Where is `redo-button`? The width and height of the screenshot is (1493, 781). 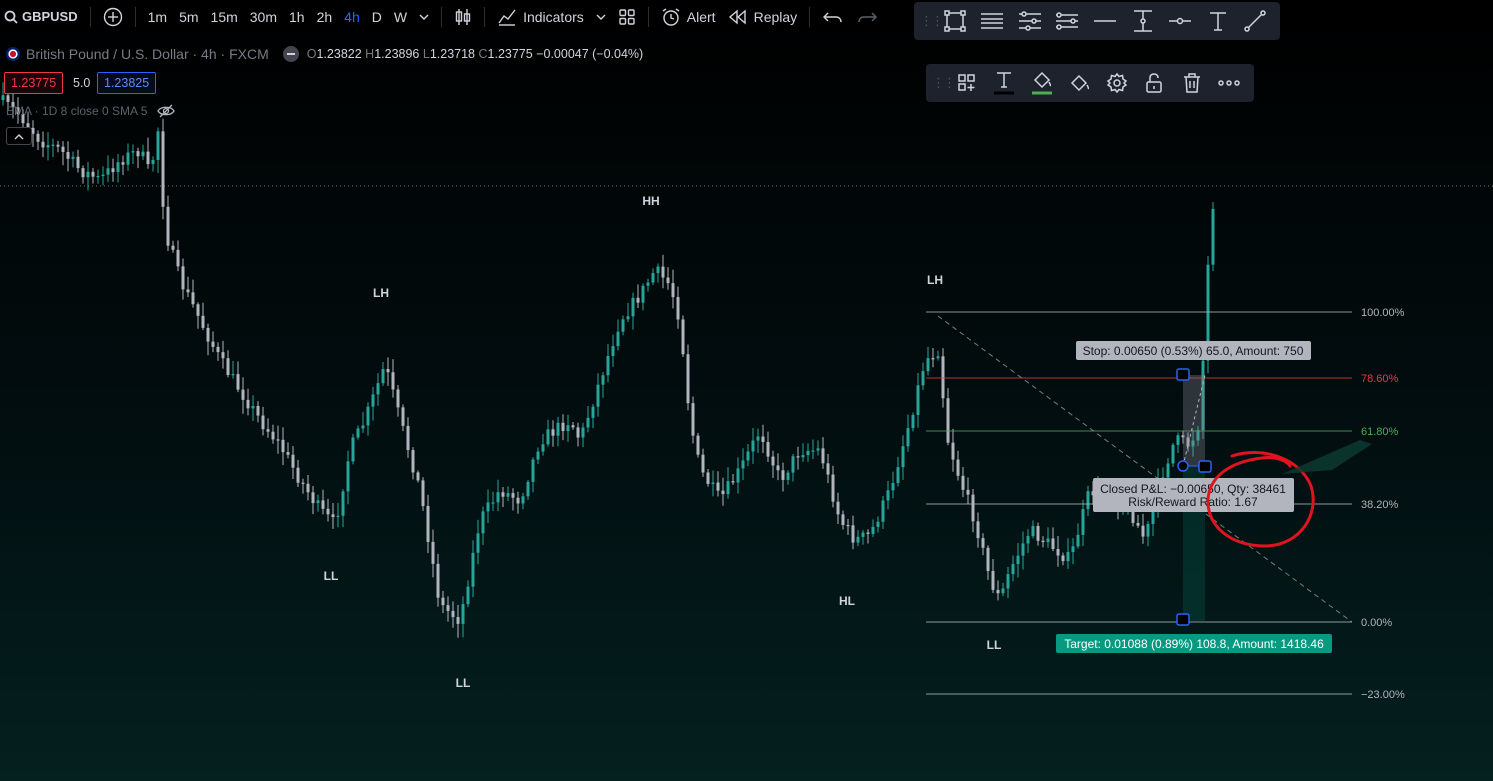 redo-button is located at coordinates (867, 16).